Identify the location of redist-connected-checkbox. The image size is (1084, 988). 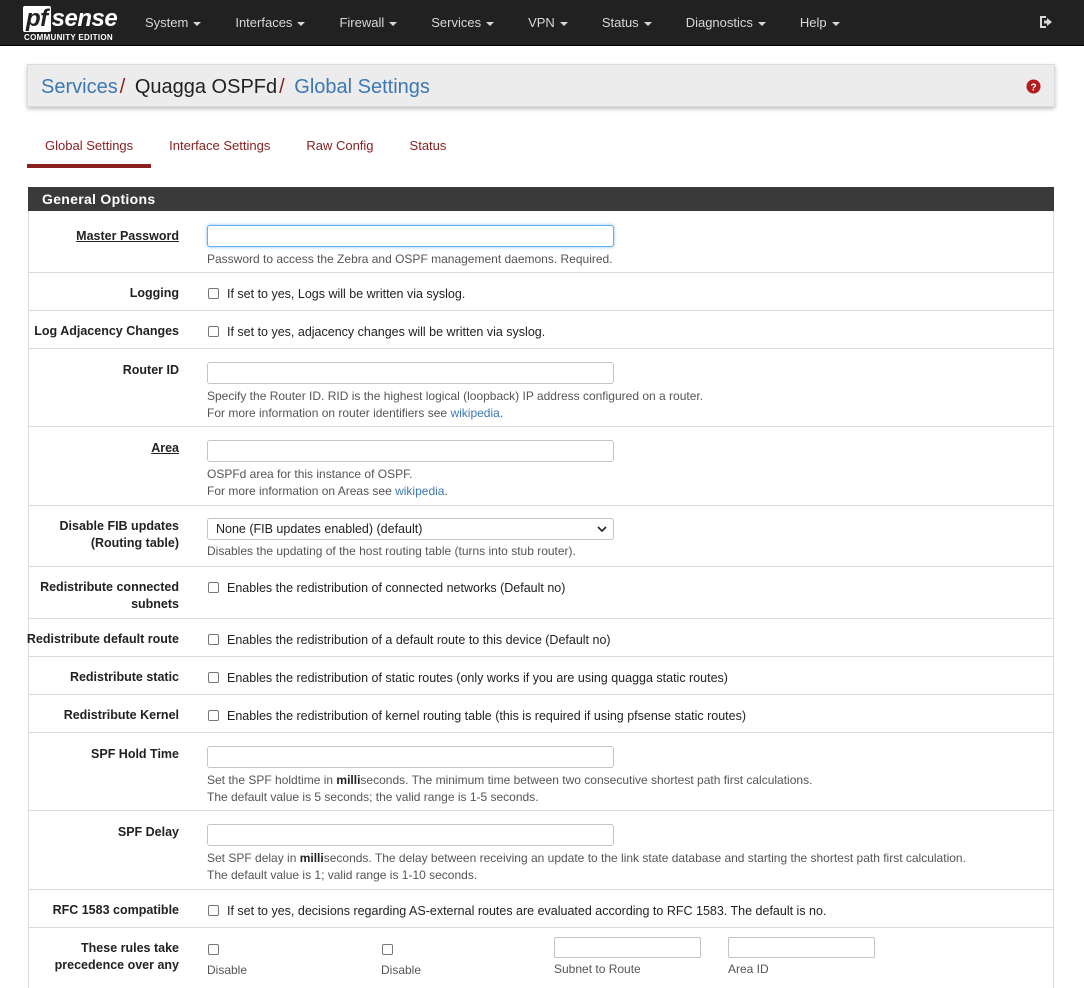
(213, 587).